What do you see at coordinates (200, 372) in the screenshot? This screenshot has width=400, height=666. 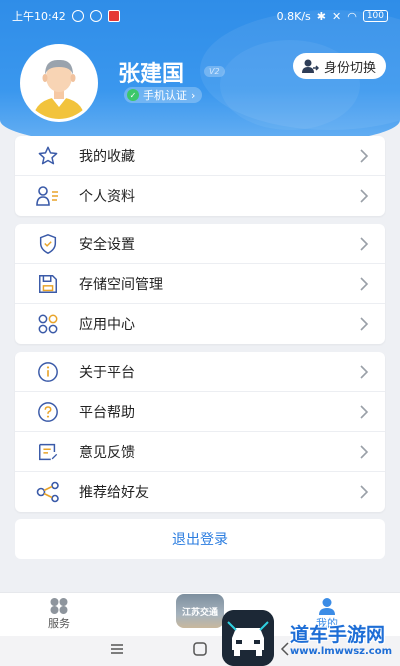 I see `menu-item-about: 关于平台` at bounding box center [200, 372].